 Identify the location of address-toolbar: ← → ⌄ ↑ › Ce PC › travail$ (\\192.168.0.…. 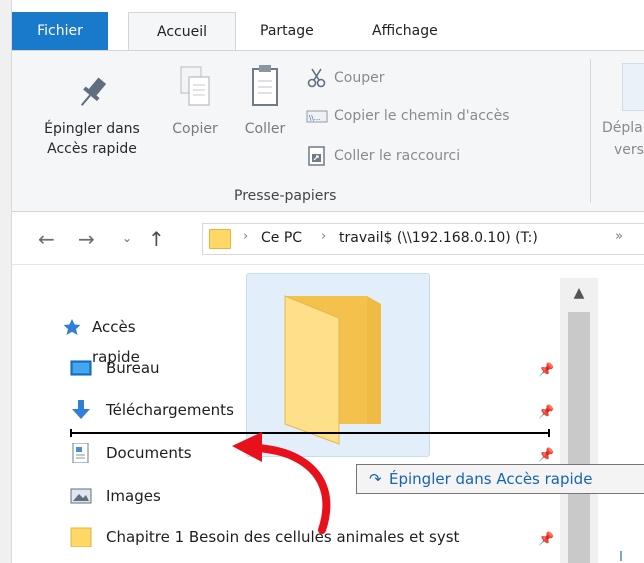
(328, 239).